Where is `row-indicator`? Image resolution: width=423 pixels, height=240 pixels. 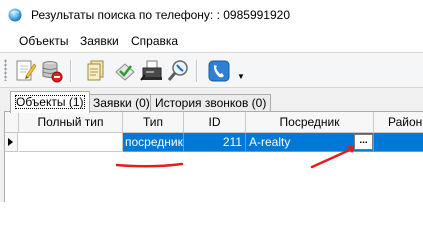
row-indicator is located at coordinates (11, 142).